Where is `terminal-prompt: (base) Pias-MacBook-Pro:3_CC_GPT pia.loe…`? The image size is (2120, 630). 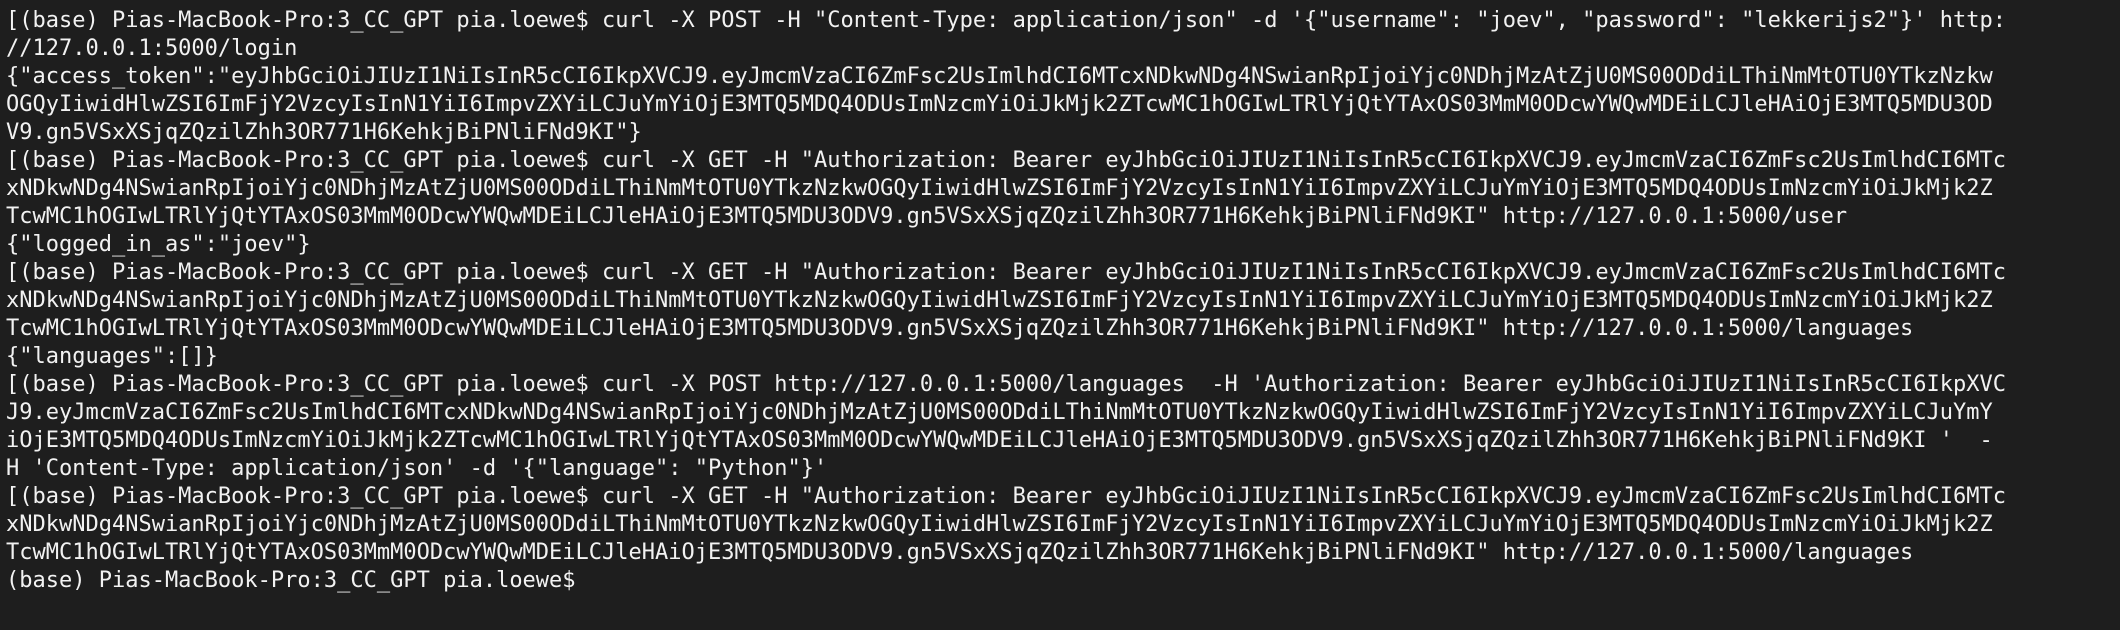 terminal-prompt: (base) Pias-MacBook-Pro:3_CC_GPT pia.loe… is located at coordinates (297, 580).